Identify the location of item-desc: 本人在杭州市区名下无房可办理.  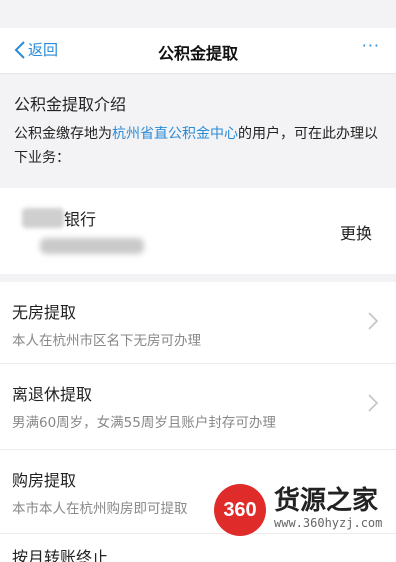
(106, 341).